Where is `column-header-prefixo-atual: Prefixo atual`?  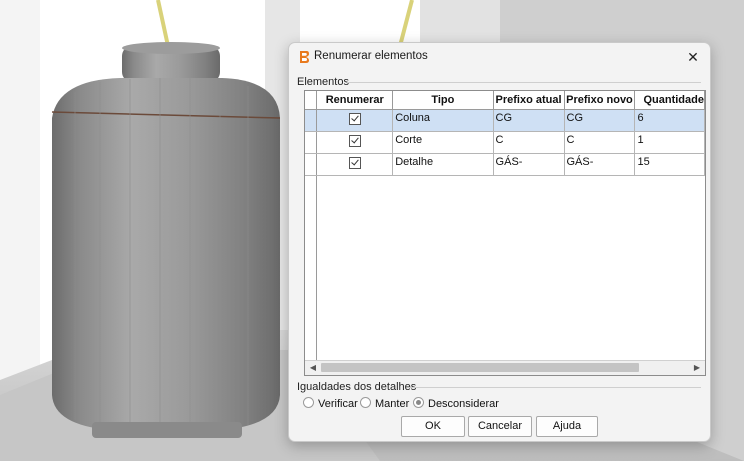 column-header-prefixo-atual: Prefixo atual is located at coordinates (529, 100).